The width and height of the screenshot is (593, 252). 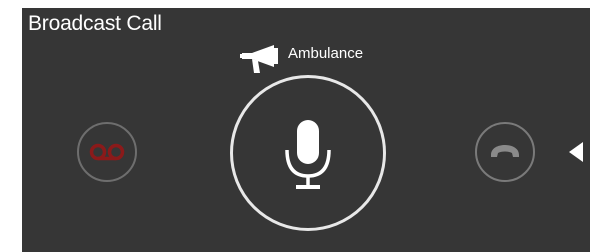 I want to click on panel-title: Broadcast Call, so click(x=95, y=23).